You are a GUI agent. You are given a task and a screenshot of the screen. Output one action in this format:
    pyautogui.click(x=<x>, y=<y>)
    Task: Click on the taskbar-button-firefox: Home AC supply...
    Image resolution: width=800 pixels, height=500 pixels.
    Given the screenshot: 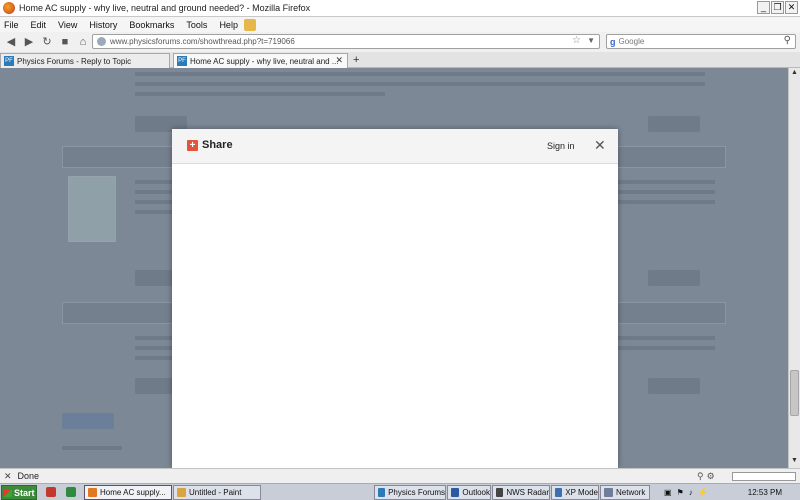 What is the action you would take?
    pyautogui.click(x=128, y=492)
    